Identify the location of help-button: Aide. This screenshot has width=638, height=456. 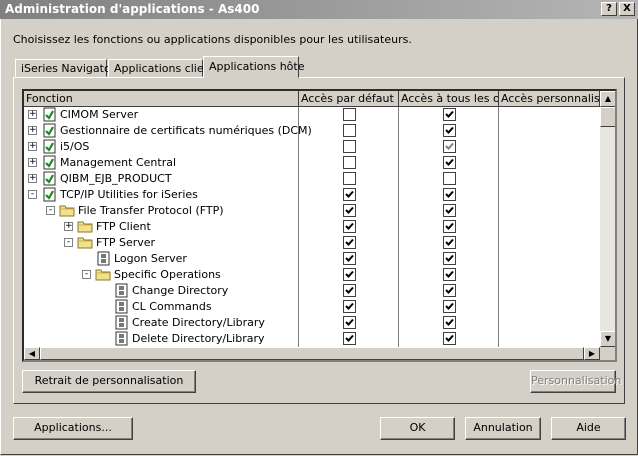
(588, 428).